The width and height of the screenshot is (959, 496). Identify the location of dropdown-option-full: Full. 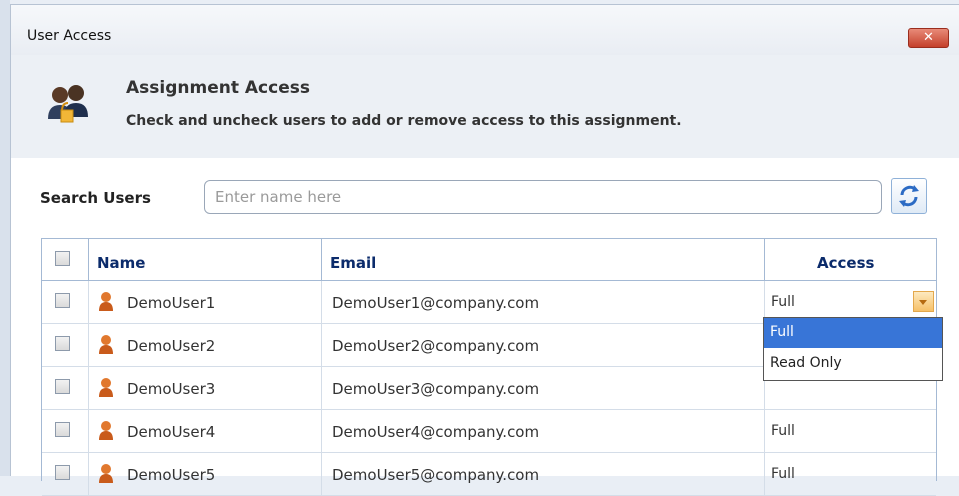
(853, 333).